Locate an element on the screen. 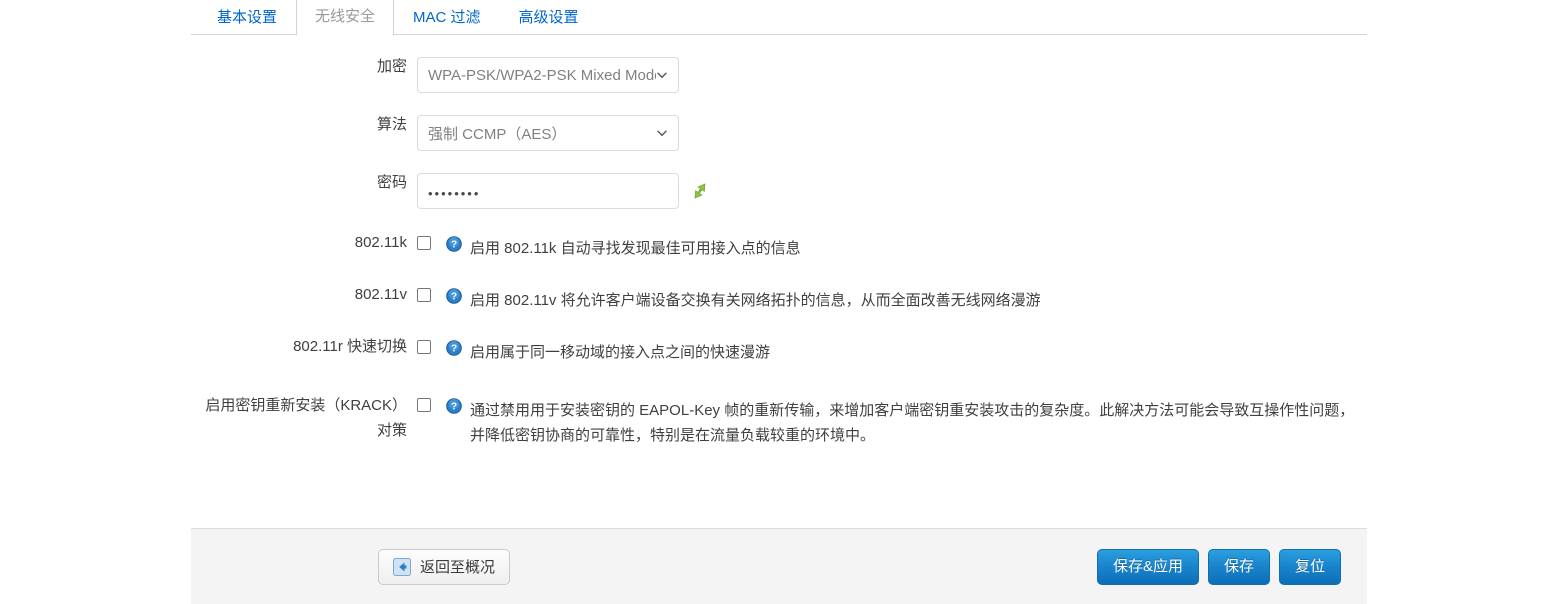 The height and width of the screenshot is (604, 1546). tab-wireless-security: 无线安全 is located at coordinates (345, 18).